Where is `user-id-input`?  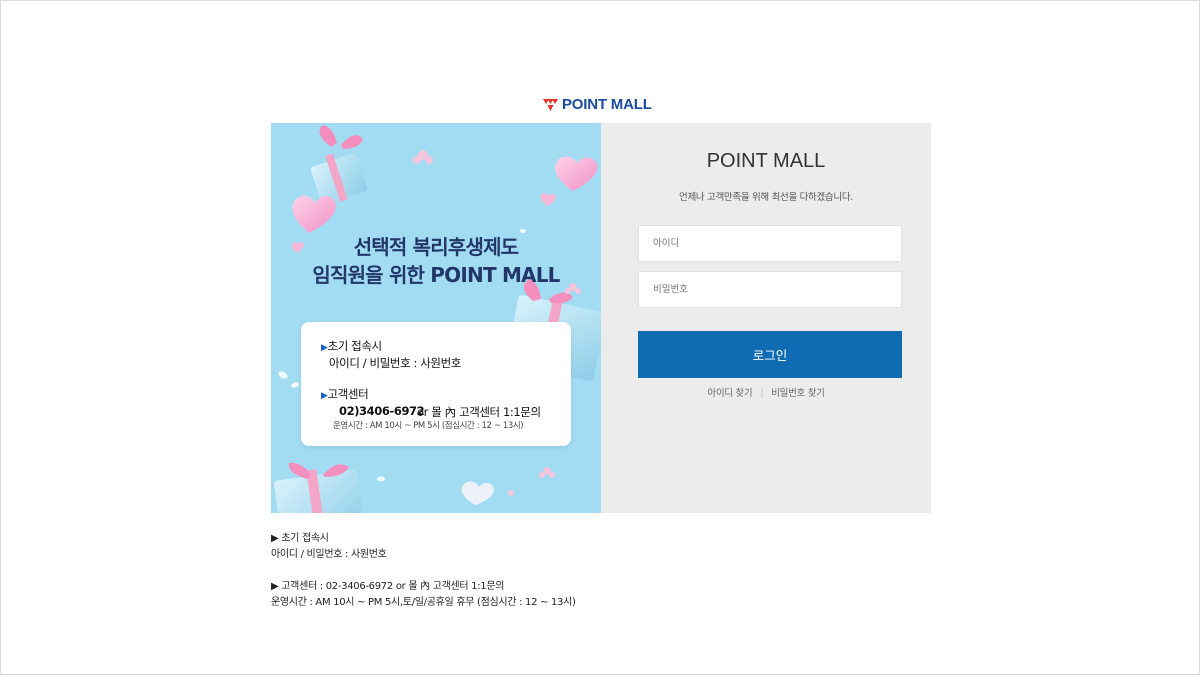
user-id-input is located at coordinates (770, 243).